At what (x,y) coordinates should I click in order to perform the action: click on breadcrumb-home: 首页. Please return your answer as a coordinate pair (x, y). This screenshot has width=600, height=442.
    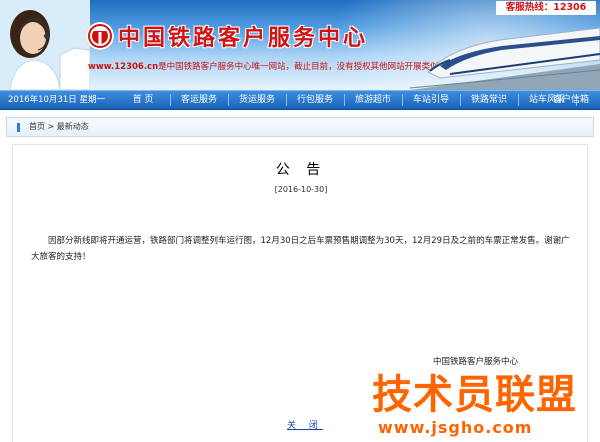
    Looking at the image, I should click on (37, 126).